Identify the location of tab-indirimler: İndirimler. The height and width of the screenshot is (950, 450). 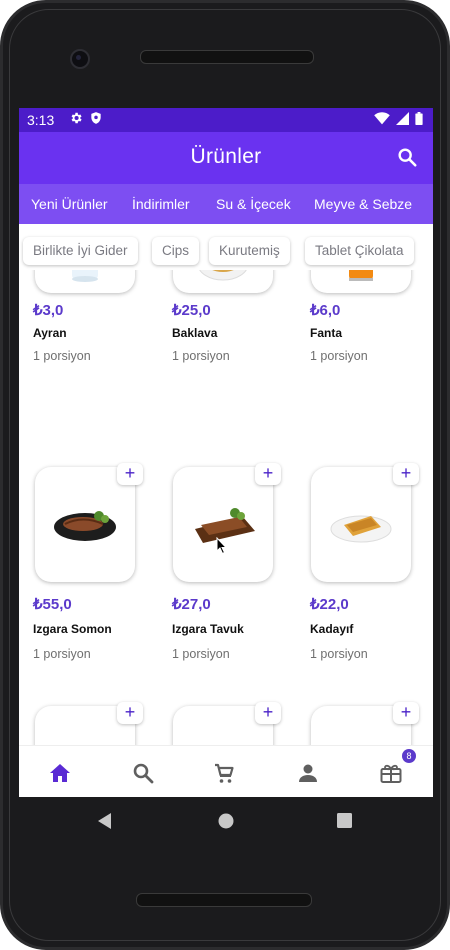
(161, 204).